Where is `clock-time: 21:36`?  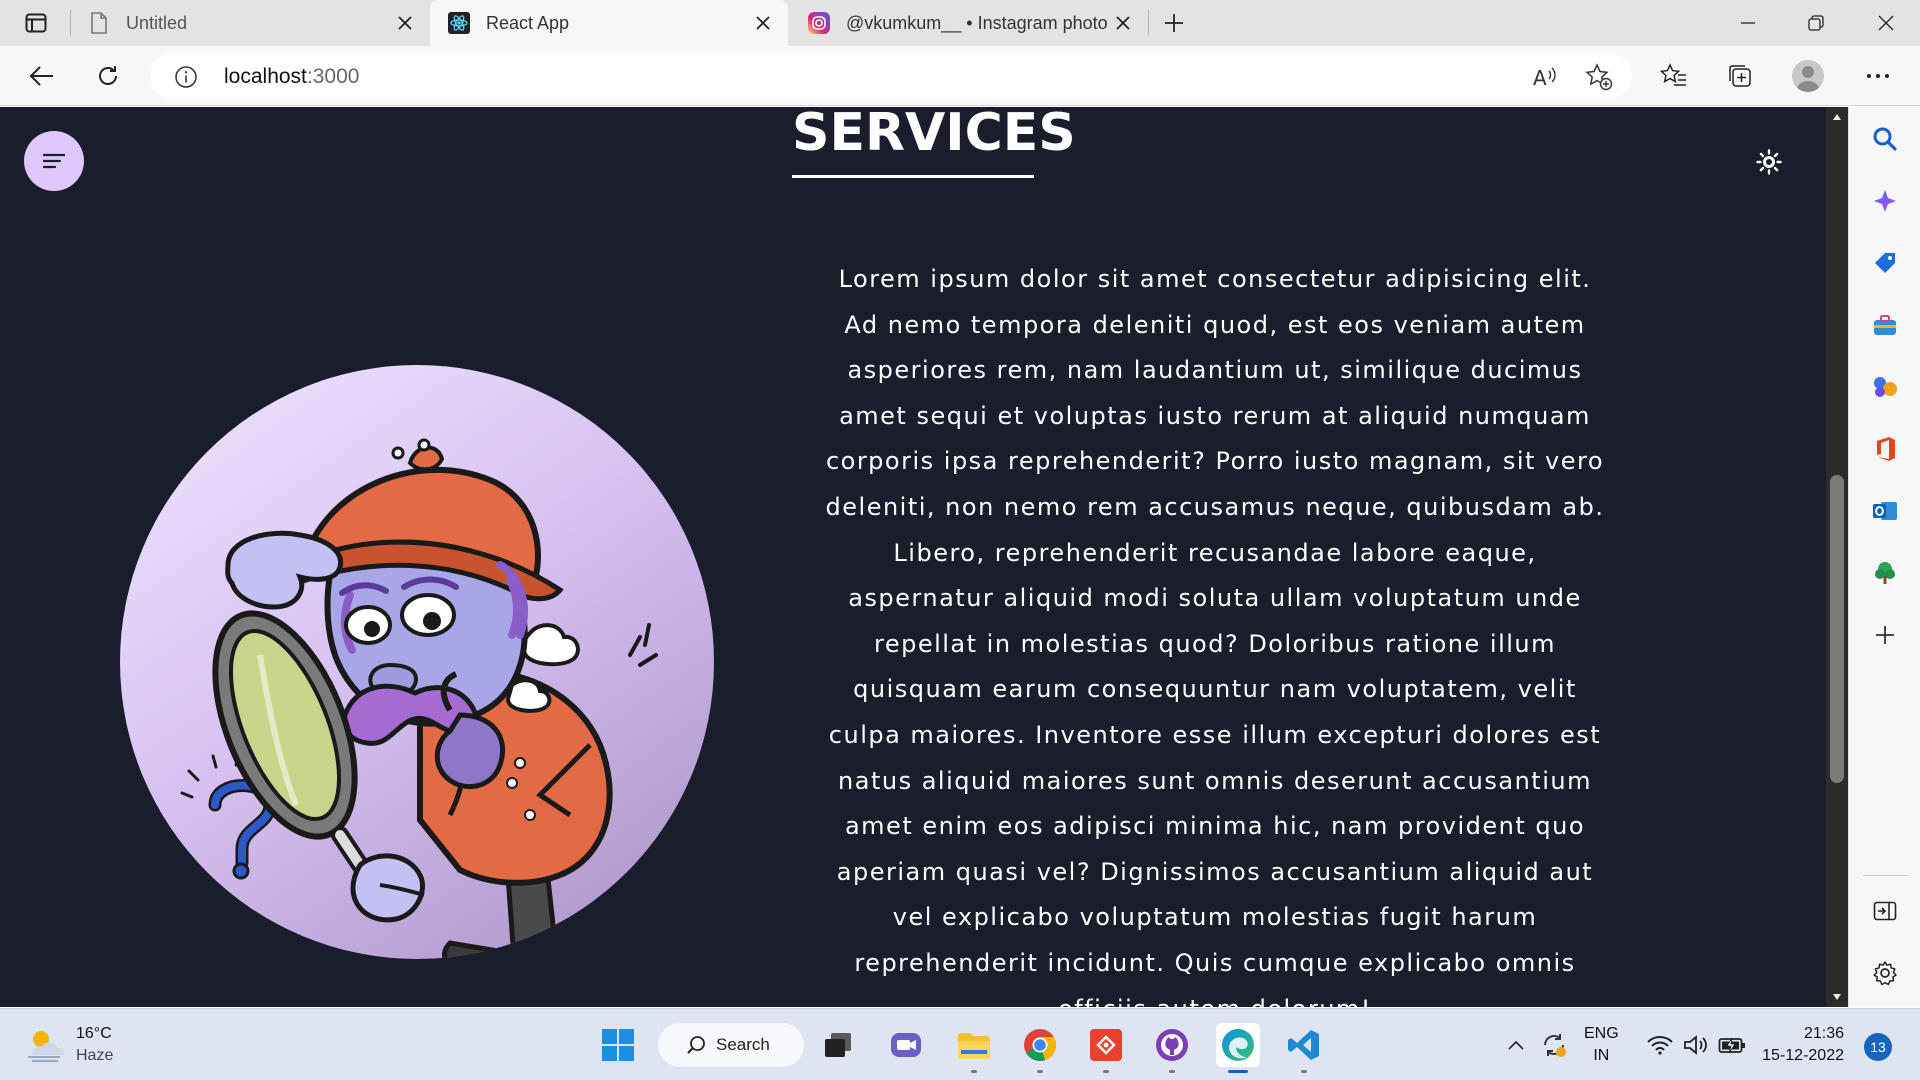 clock-time: 21:36 is located at coordinates (1823, 1033).